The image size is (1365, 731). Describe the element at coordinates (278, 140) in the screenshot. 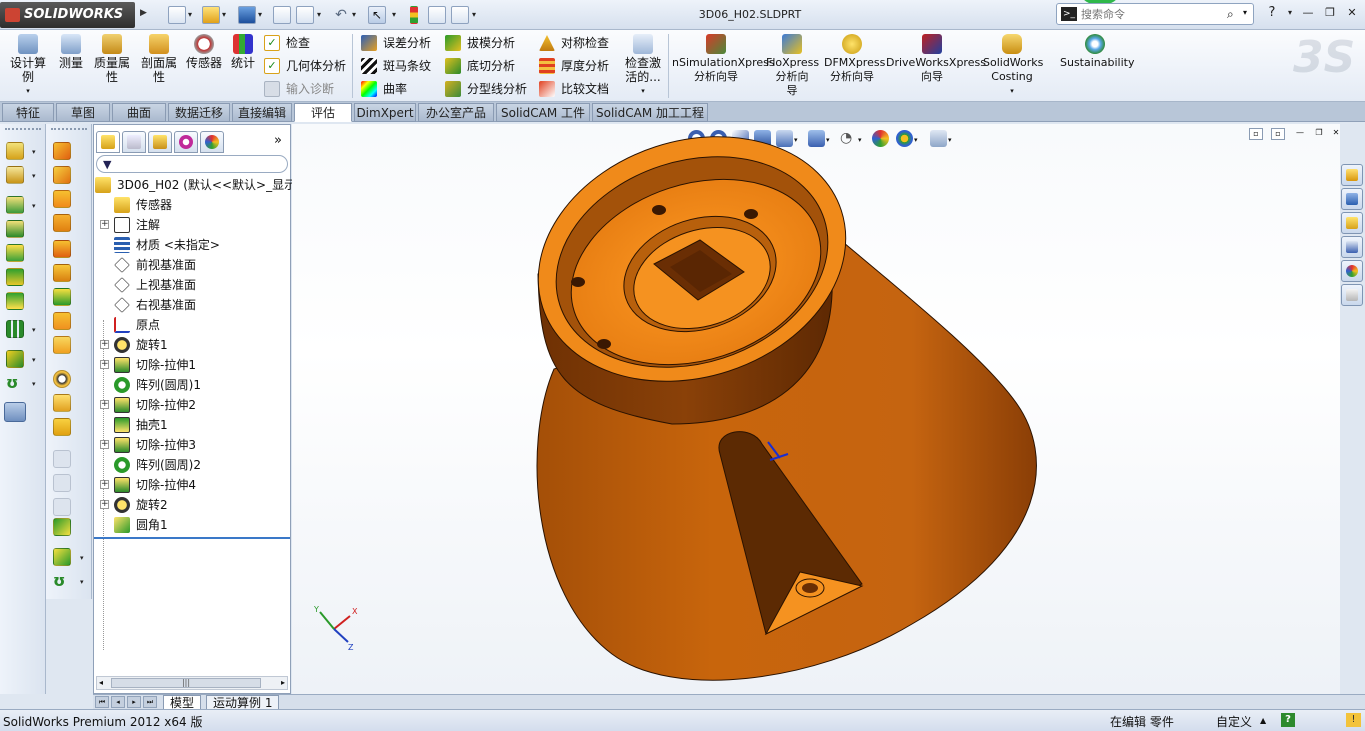

I see `expand-panel-icon: »` at that location.